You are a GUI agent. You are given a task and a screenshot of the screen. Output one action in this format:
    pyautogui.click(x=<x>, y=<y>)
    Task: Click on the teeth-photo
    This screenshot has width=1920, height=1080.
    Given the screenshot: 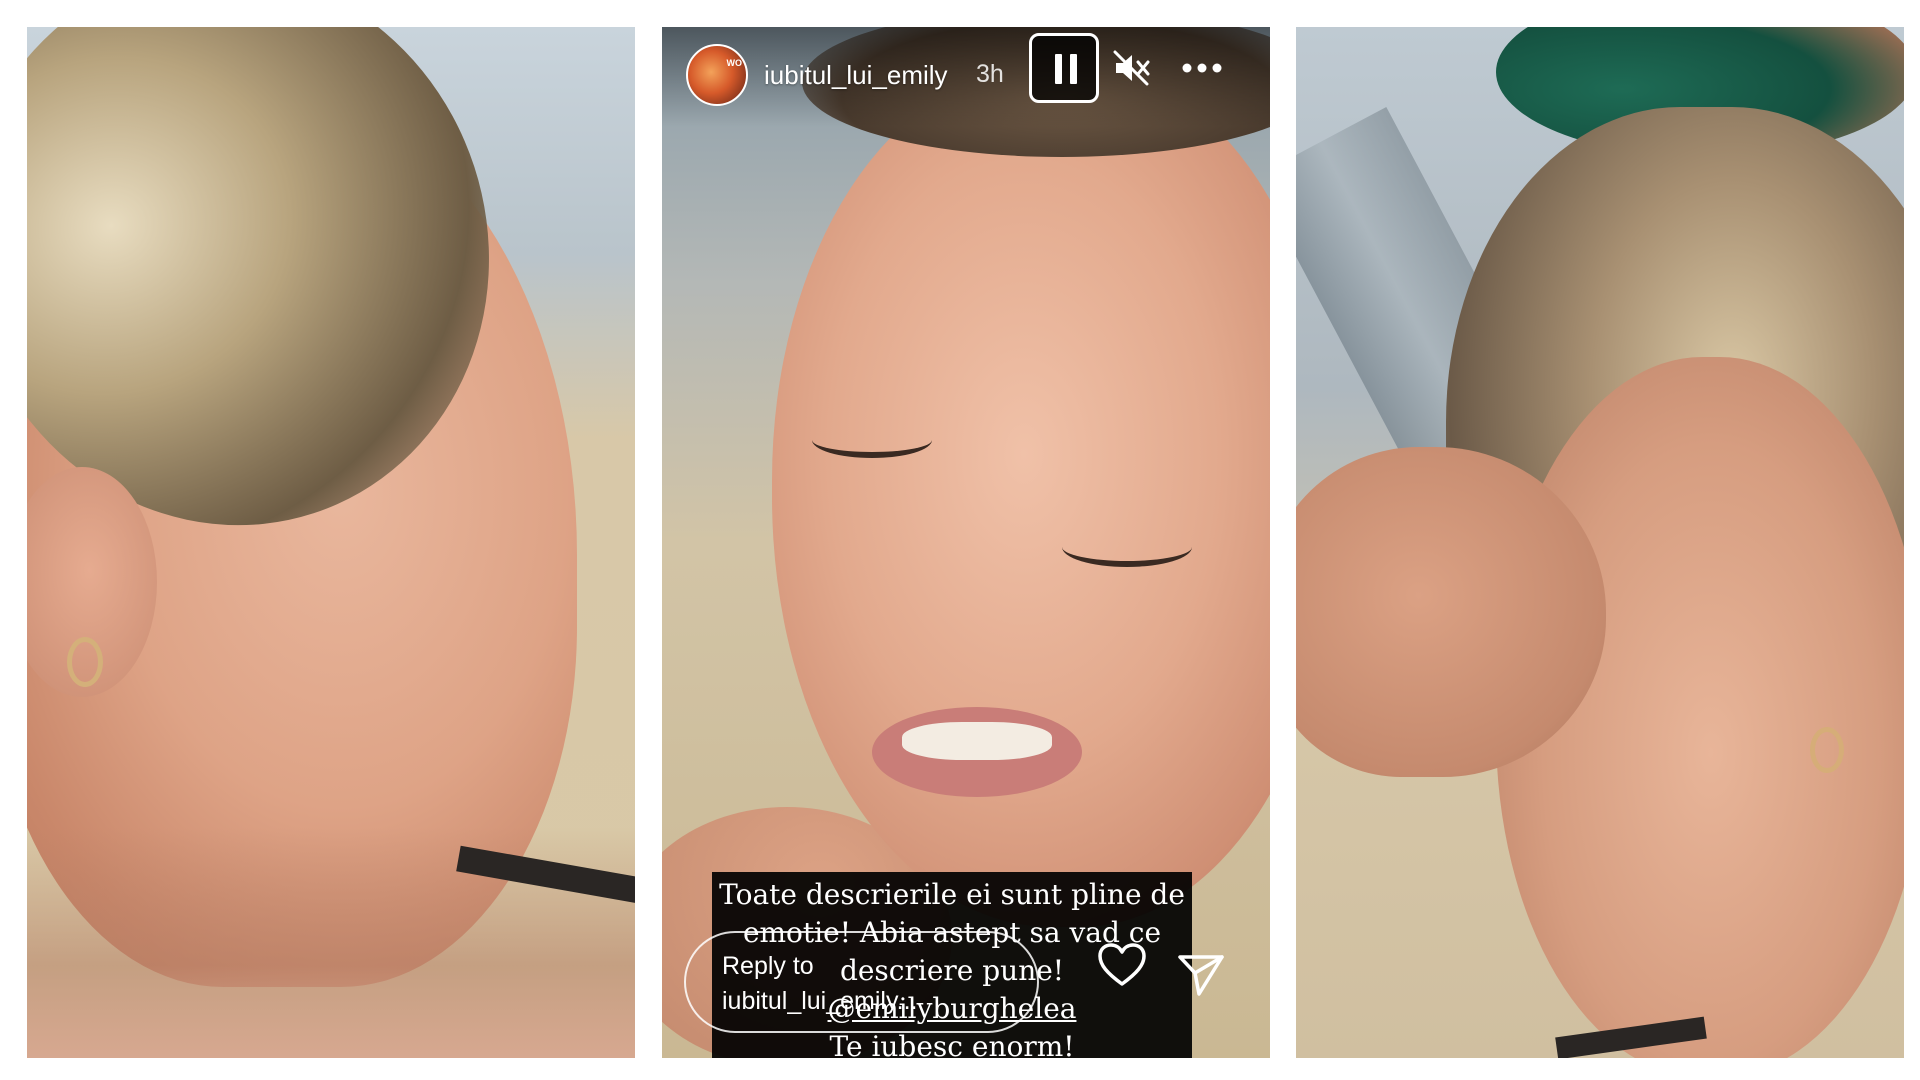 What is the action you would take?
    pyautogui.click(x=977, y=741)
    